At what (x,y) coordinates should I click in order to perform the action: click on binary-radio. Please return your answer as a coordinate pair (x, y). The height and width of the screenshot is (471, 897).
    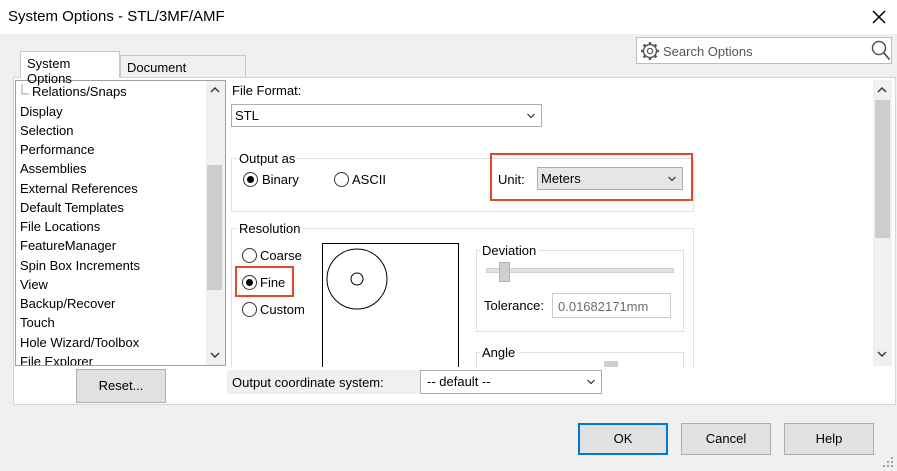
    Looking at the image, I should click on (250, 179).